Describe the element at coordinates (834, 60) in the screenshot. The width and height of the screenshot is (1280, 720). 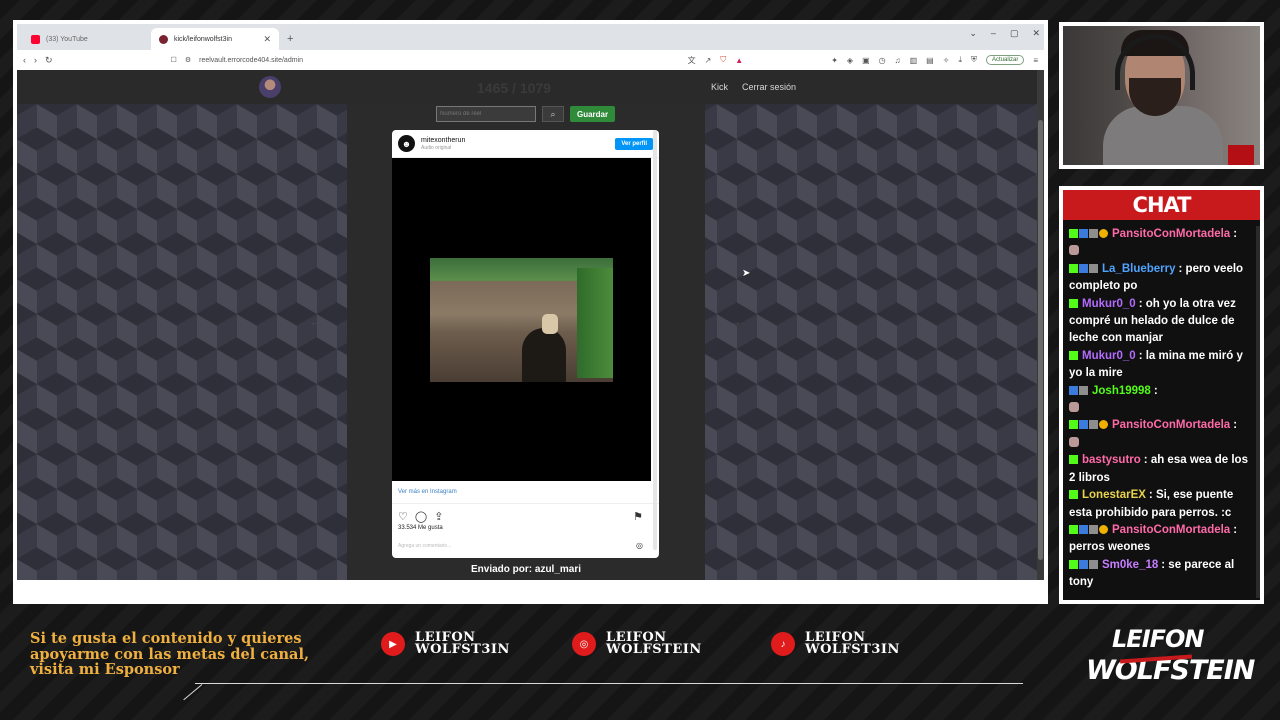
I see `pin-icon: ✦` at that location.